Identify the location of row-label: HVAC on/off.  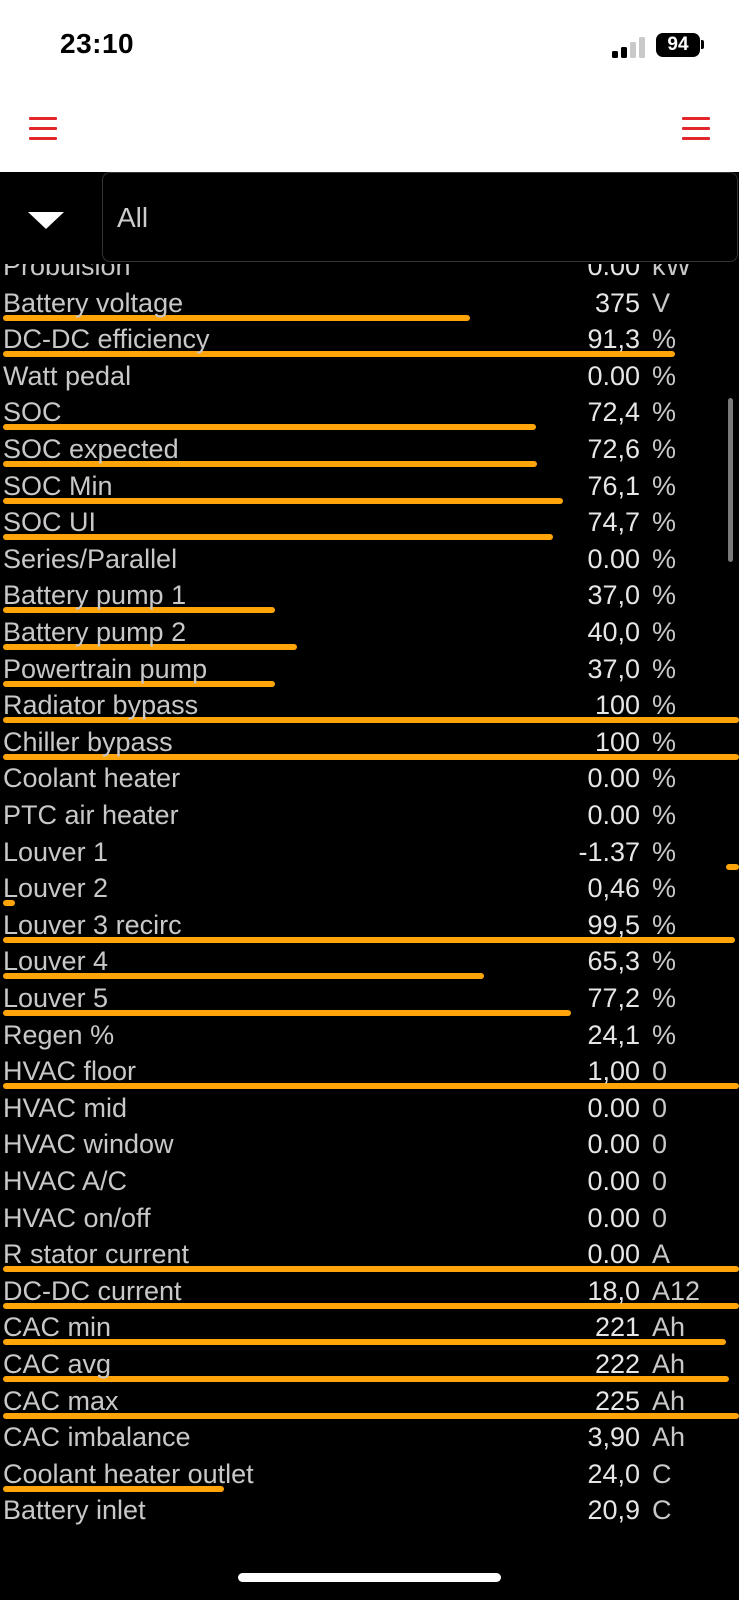
(77, 1217).